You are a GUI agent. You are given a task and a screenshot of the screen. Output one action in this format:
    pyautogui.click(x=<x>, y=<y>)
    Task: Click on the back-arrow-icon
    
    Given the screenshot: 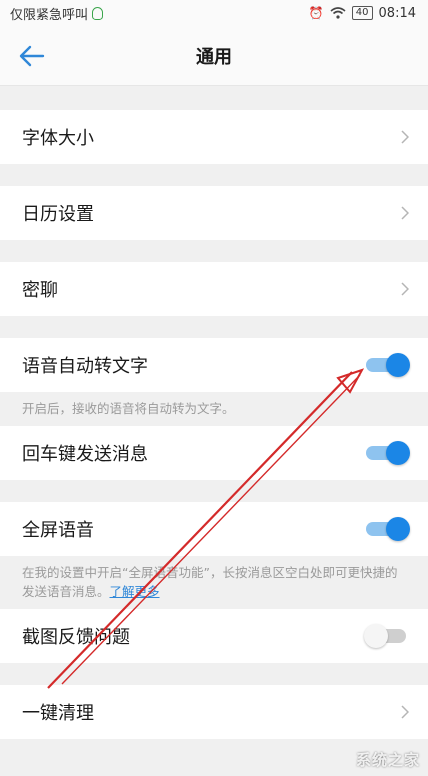 What is the action you would take?
    pyautogui.click(x=32, y=56)
    